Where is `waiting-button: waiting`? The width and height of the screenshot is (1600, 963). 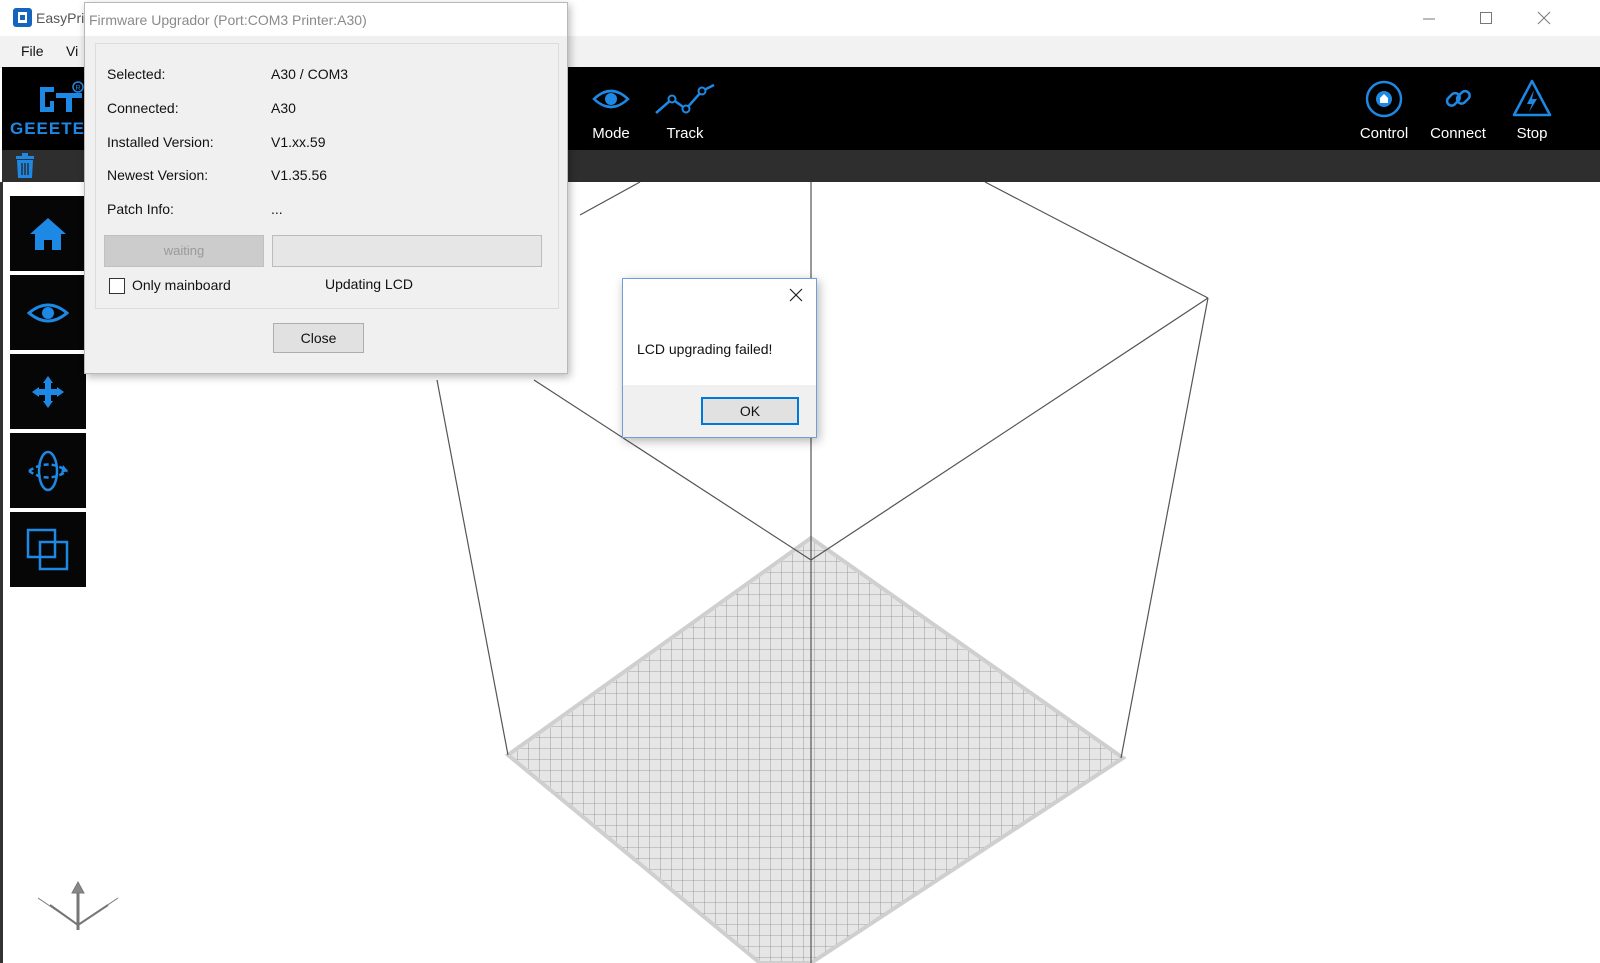 waiting-button: waiting is located at coordinates (184, 251).